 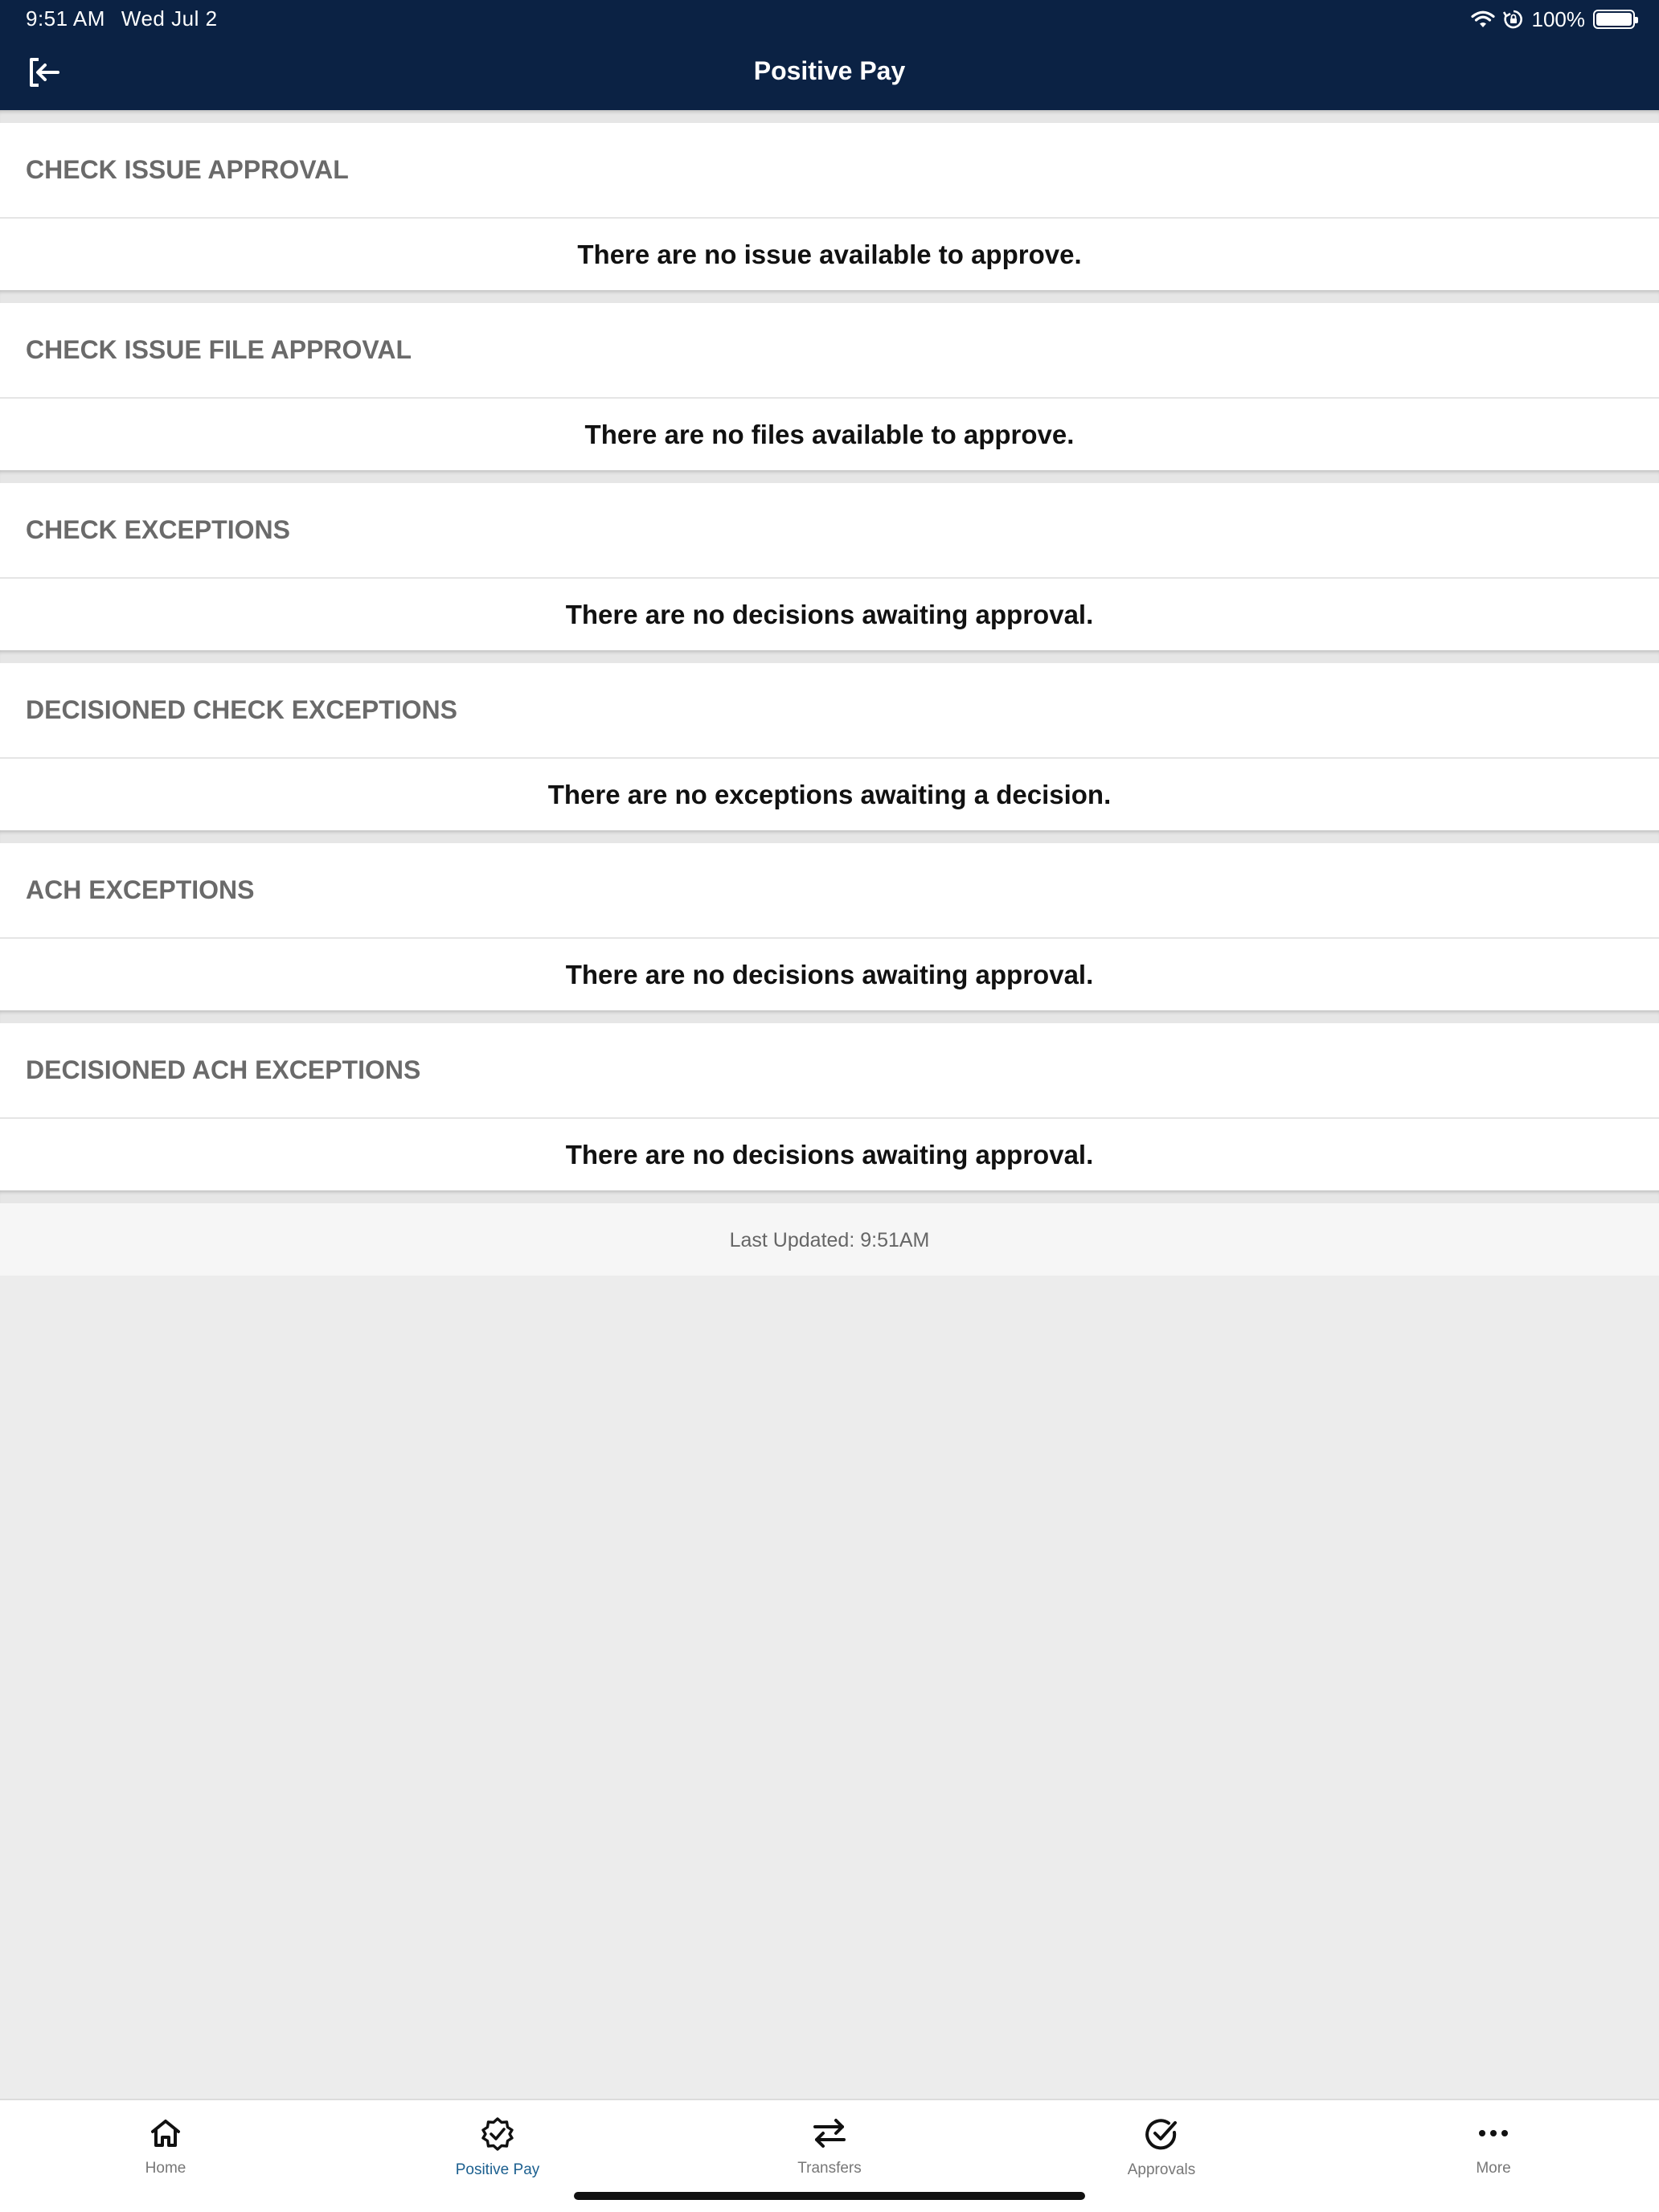 I want to click on section-title: DECISIONED ACH EXCEPTIONS, so click(x=829, y=1071).